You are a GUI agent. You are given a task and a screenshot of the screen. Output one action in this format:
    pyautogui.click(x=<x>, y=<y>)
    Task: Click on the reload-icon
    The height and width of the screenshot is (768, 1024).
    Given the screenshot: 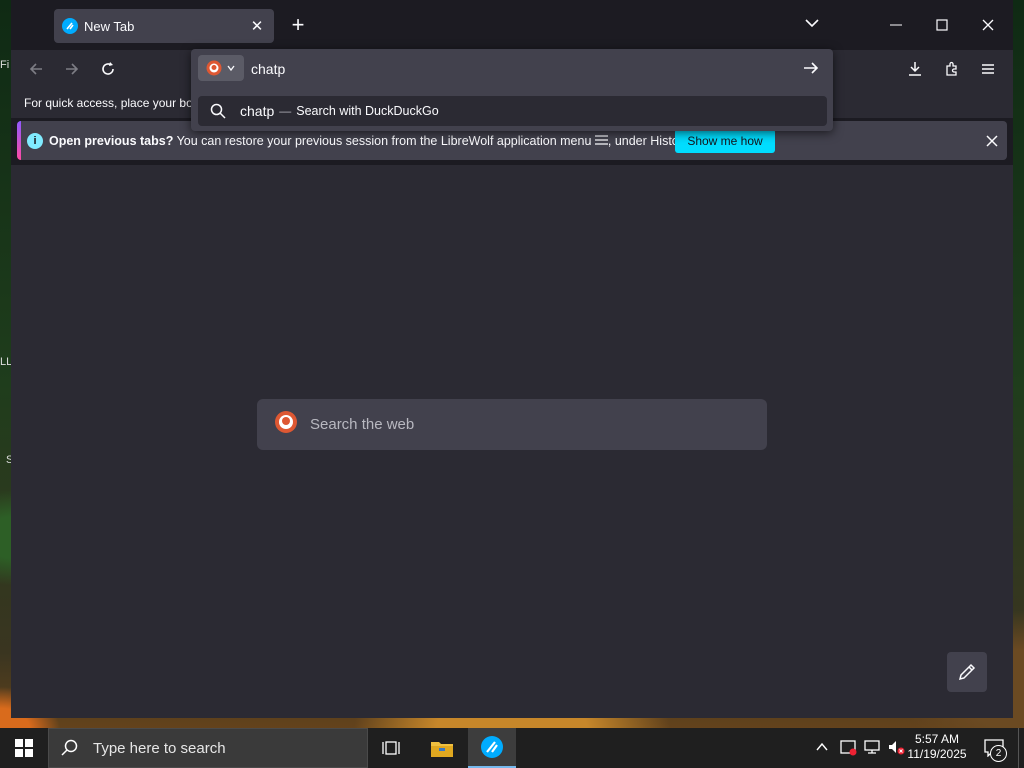 What is the action you would take?
    pyautogui.click(x=108, y=68)
    